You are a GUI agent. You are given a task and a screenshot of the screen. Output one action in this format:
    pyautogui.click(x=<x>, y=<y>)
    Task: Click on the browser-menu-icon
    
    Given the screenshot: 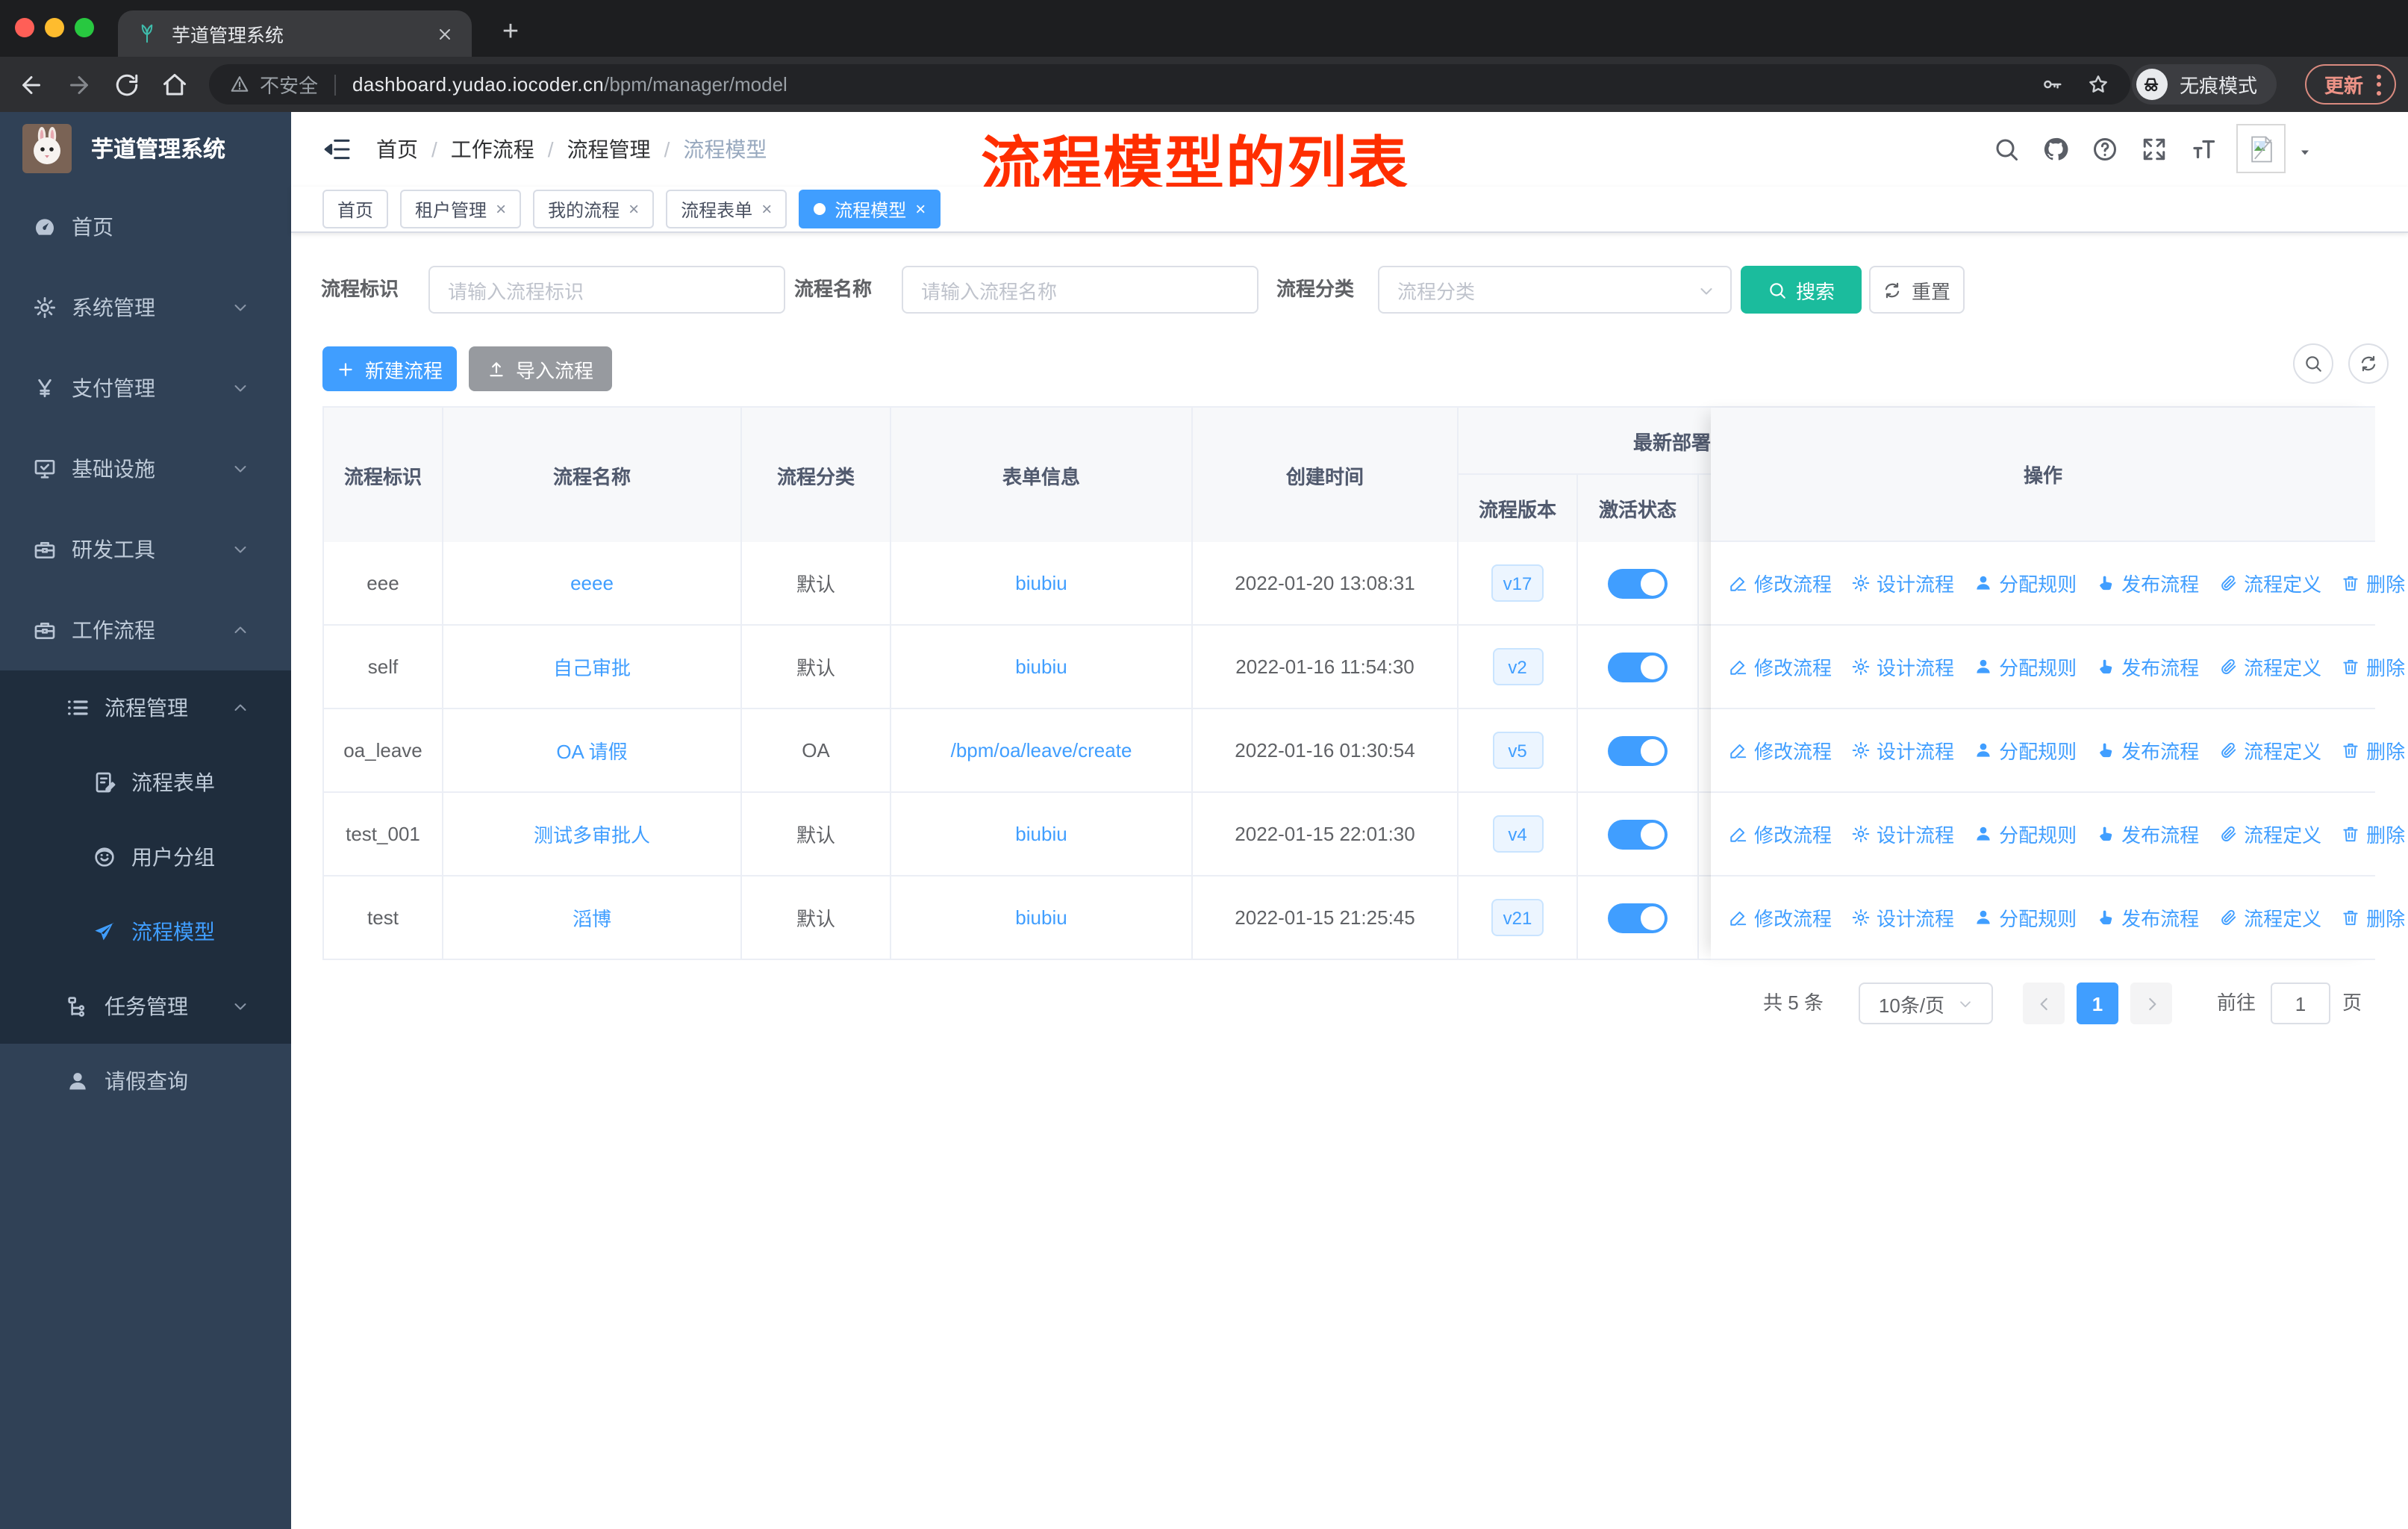 What is the action you would take?
    pyautogui.click(x=2379, y=84)
    